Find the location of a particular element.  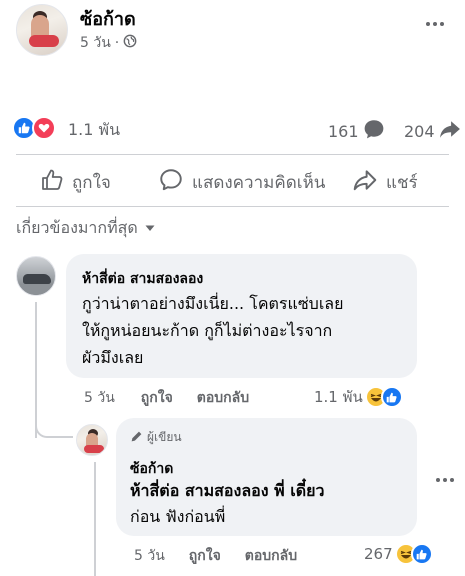

more-options-icon is located at coordinates (435, 24).